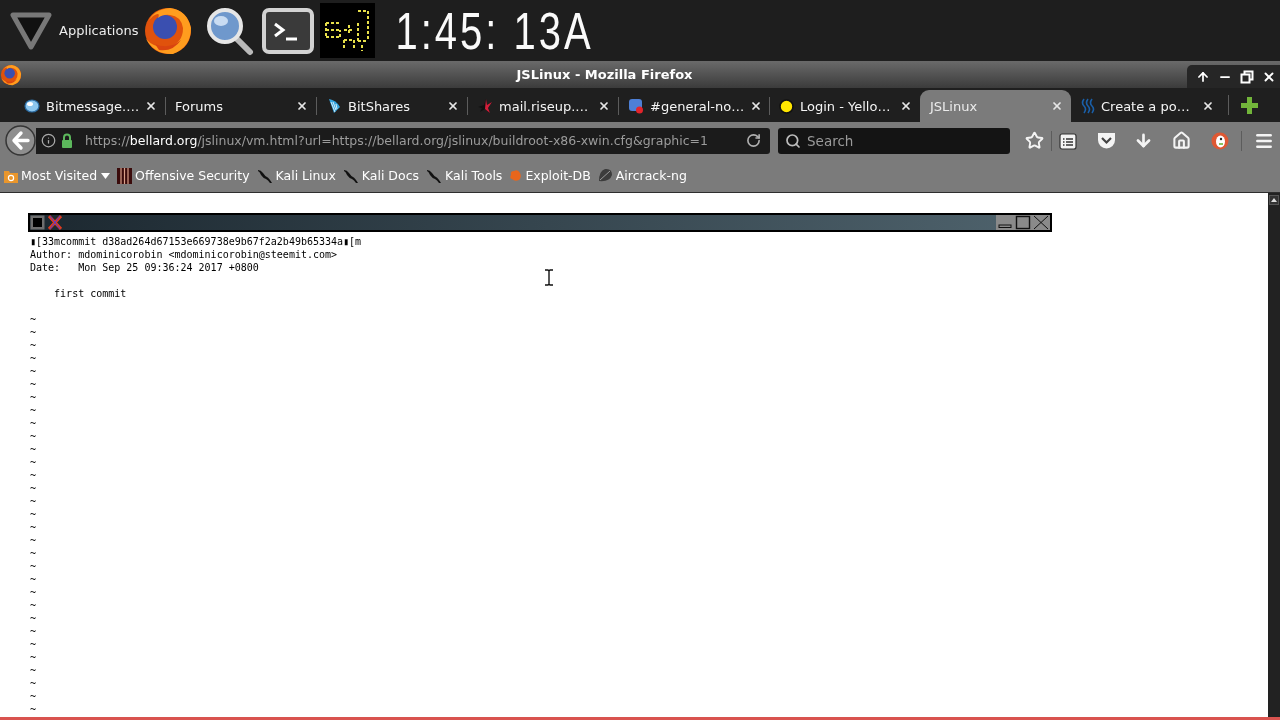  I want to click on bookmark-link: Kali Docs, so click(380, 175).